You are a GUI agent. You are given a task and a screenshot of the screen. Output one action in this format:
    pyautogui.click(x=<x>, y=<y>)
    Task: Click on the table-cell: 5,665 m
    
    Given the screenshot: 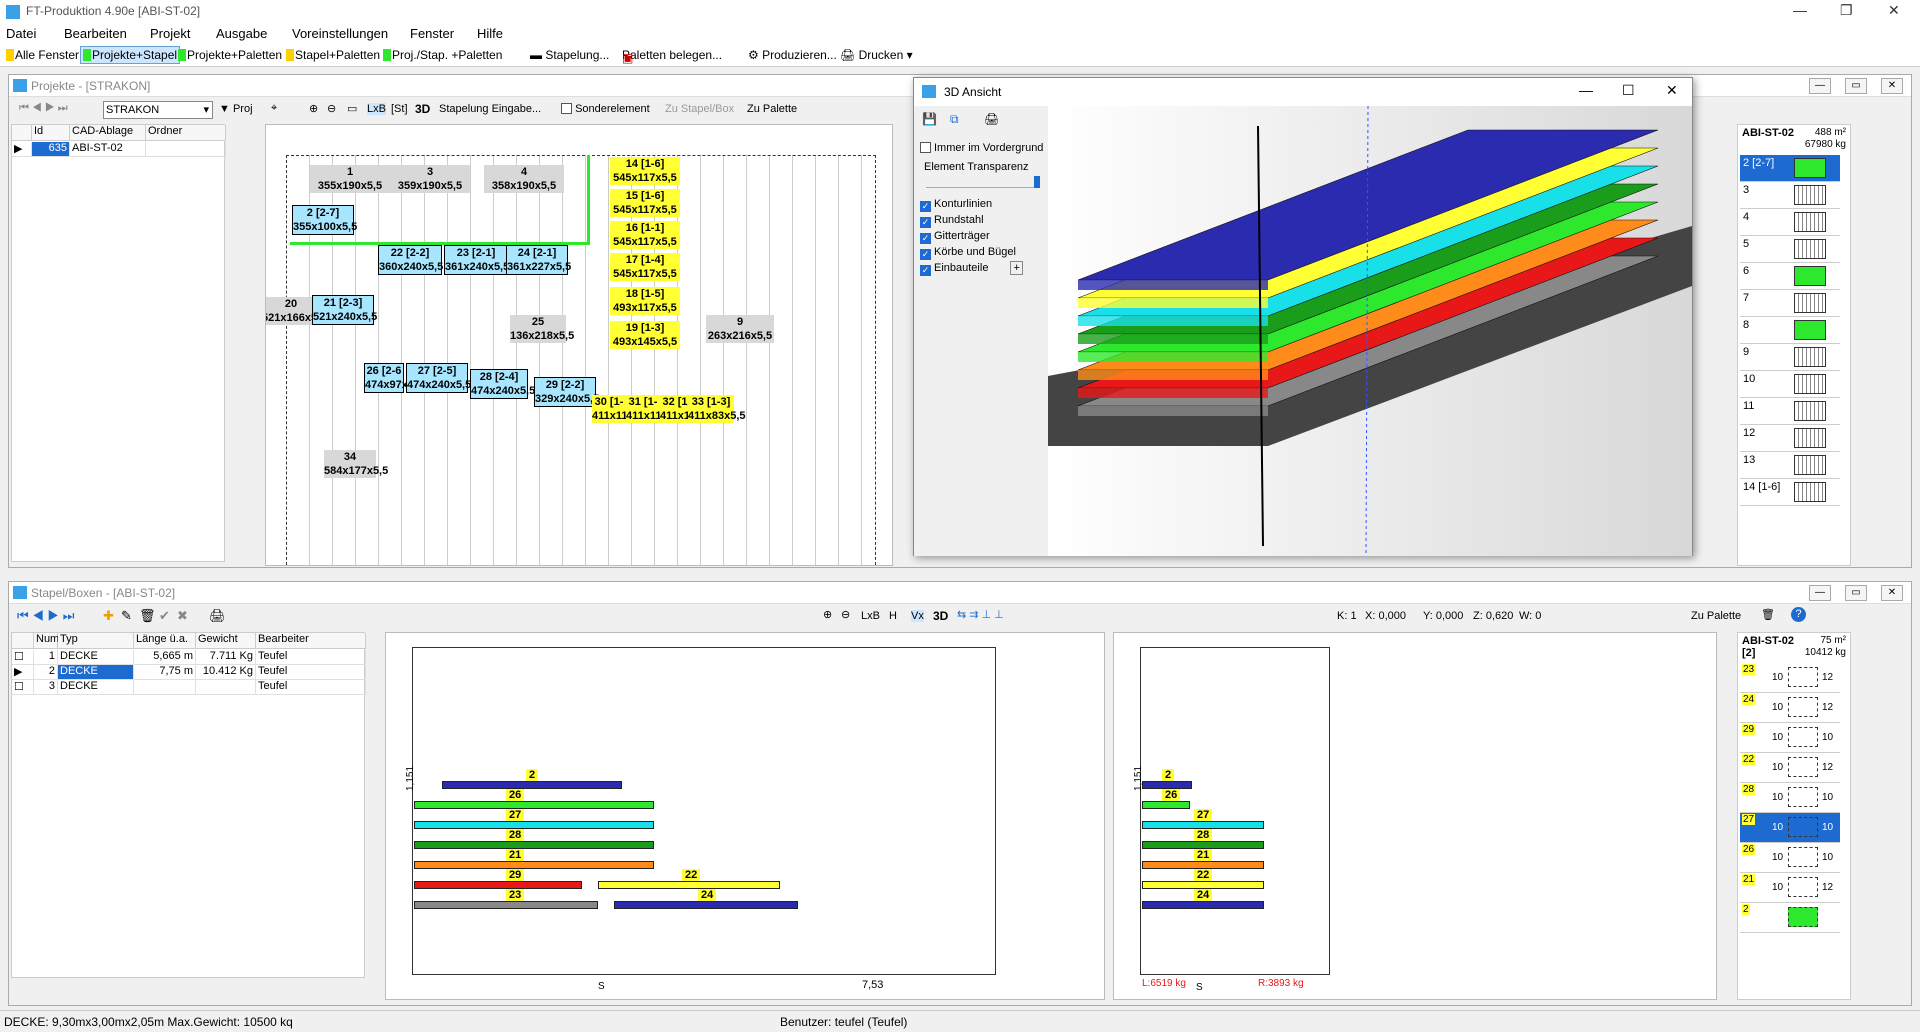 What is the action you would take?
    pyautogui.click(x=165, y=657)
    